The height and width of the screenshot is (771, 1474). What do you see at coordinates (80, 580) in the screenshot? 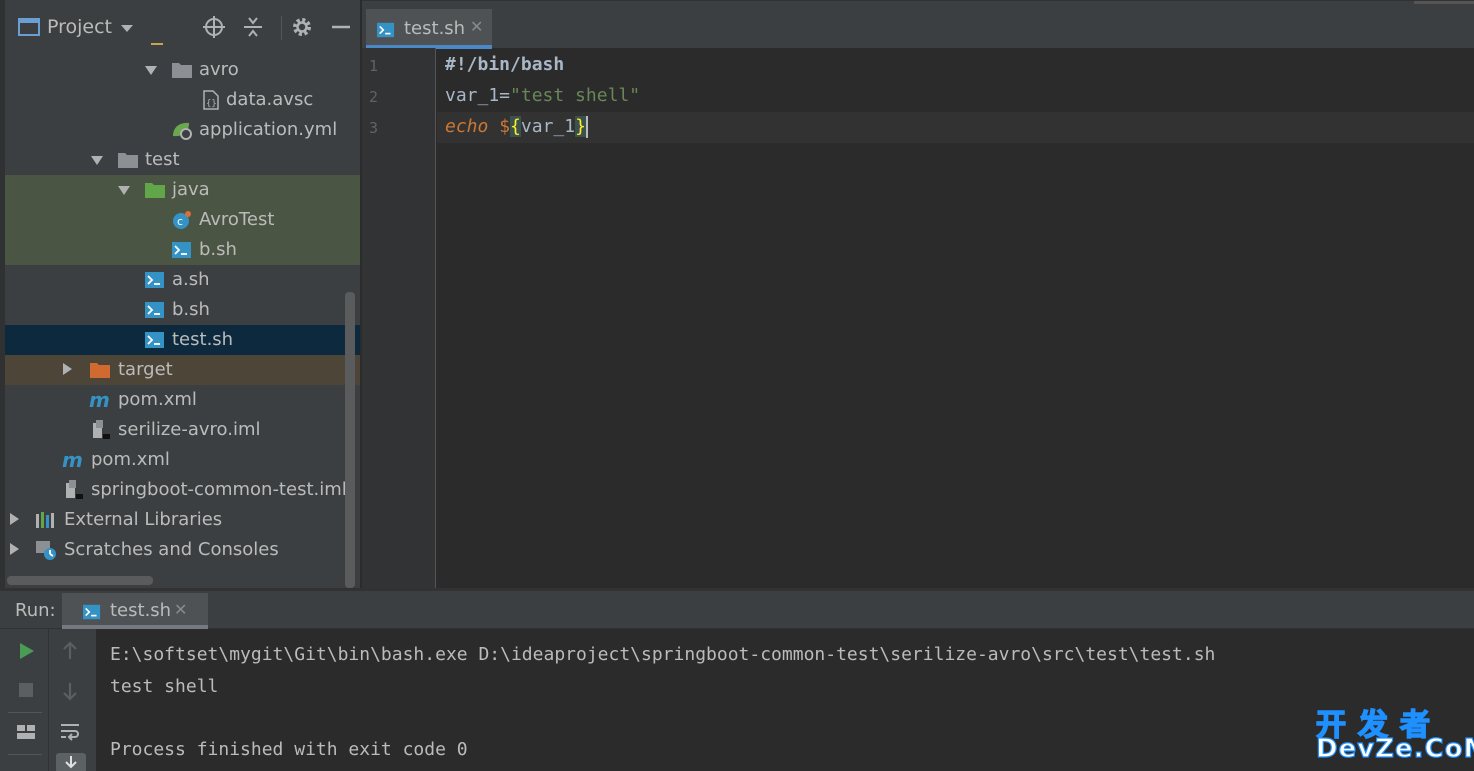
I see `horizontal-scrollbar` at bounding box center [80, 580].